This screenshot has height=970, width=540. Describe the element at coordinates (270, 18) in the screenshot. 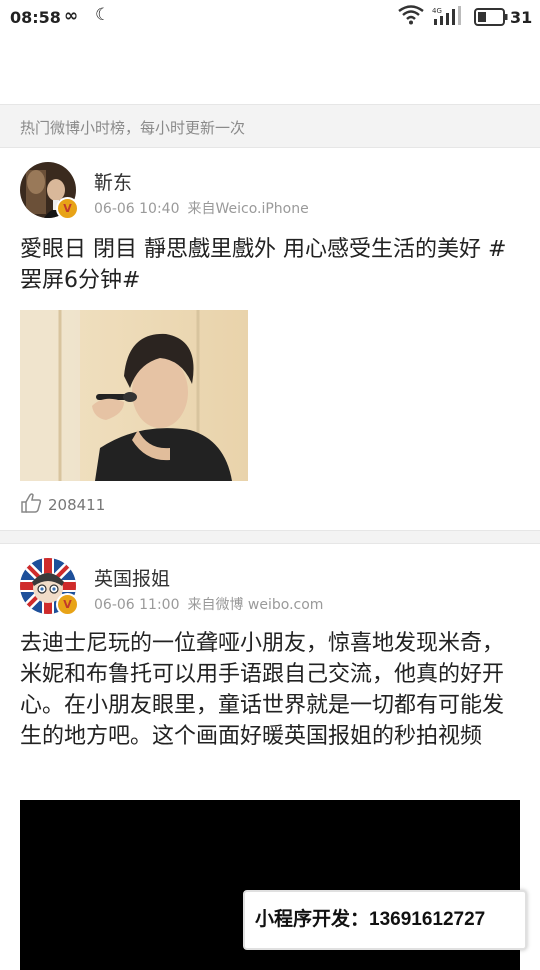

I see `status-bar: 08:58 ∞ ☾ 4G 31` at that location.